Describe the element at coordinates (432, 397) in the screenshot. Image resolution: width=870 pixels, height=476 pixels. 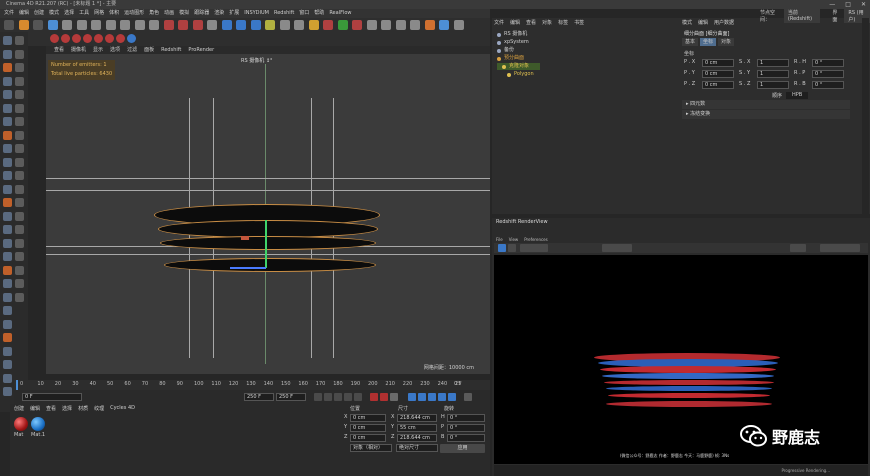
I see `rotate-key-icon` at that location.